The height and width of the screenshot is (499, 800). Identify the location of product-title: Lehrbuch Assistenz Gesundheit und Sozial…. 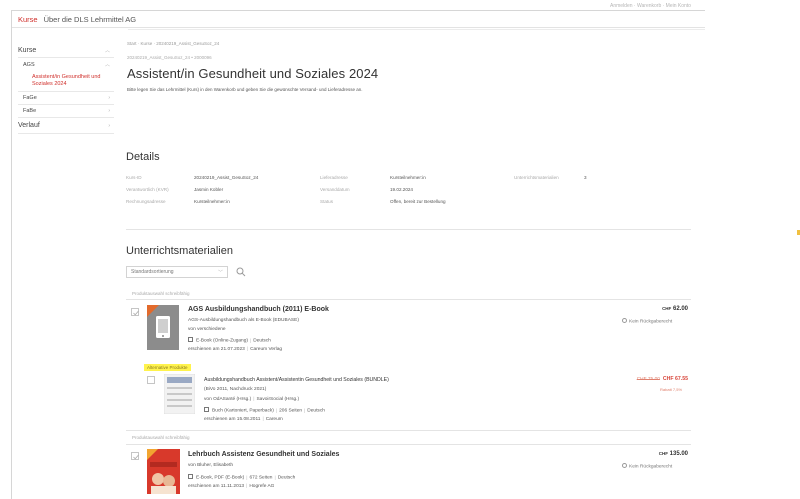
(263, 454).